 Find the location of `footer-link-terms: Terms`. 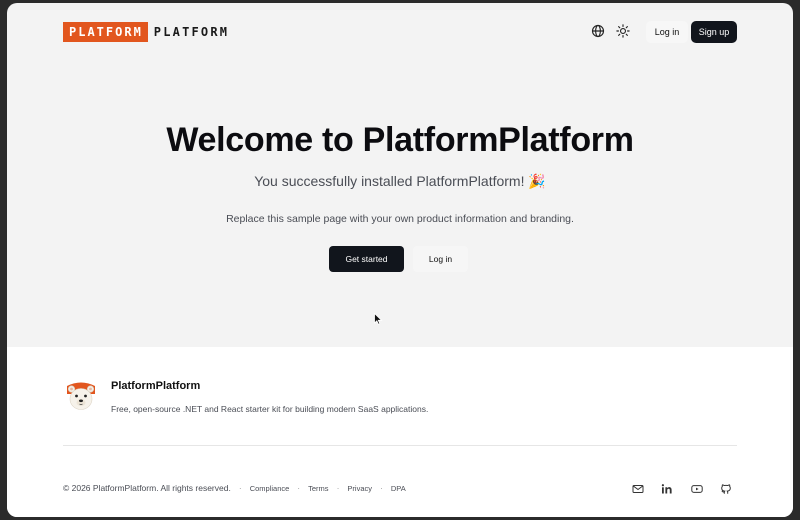

footer-link-terms: Terms is located at coordinates (318, 488).